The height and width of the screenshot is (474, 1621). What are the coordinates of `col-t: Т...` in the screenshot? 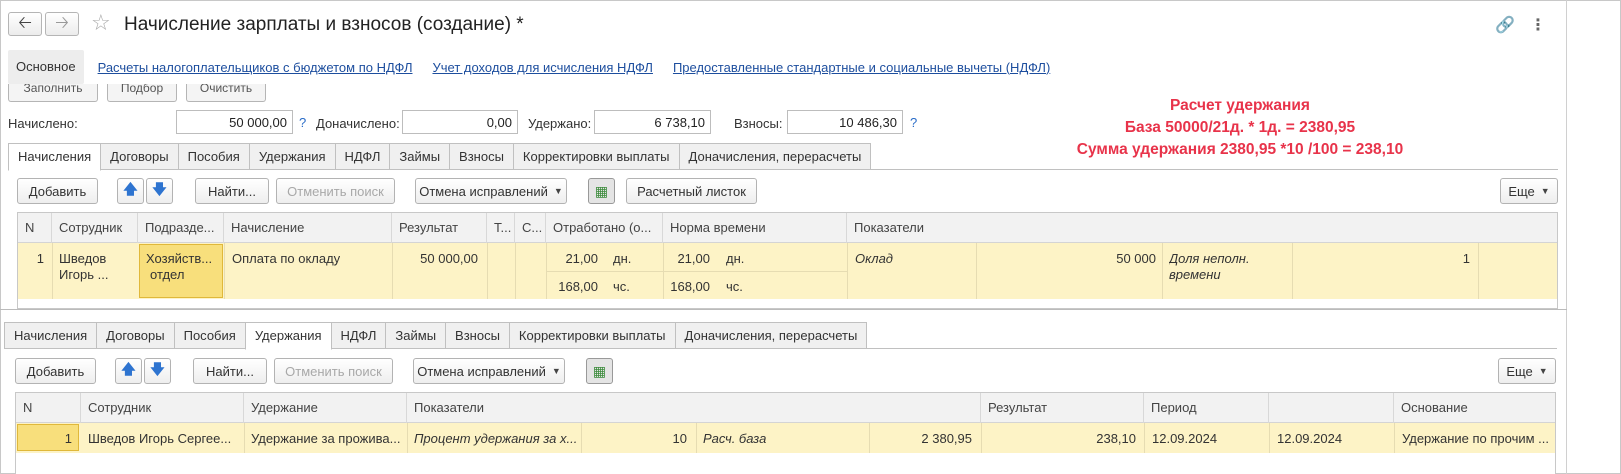 It's located at (501, 228).